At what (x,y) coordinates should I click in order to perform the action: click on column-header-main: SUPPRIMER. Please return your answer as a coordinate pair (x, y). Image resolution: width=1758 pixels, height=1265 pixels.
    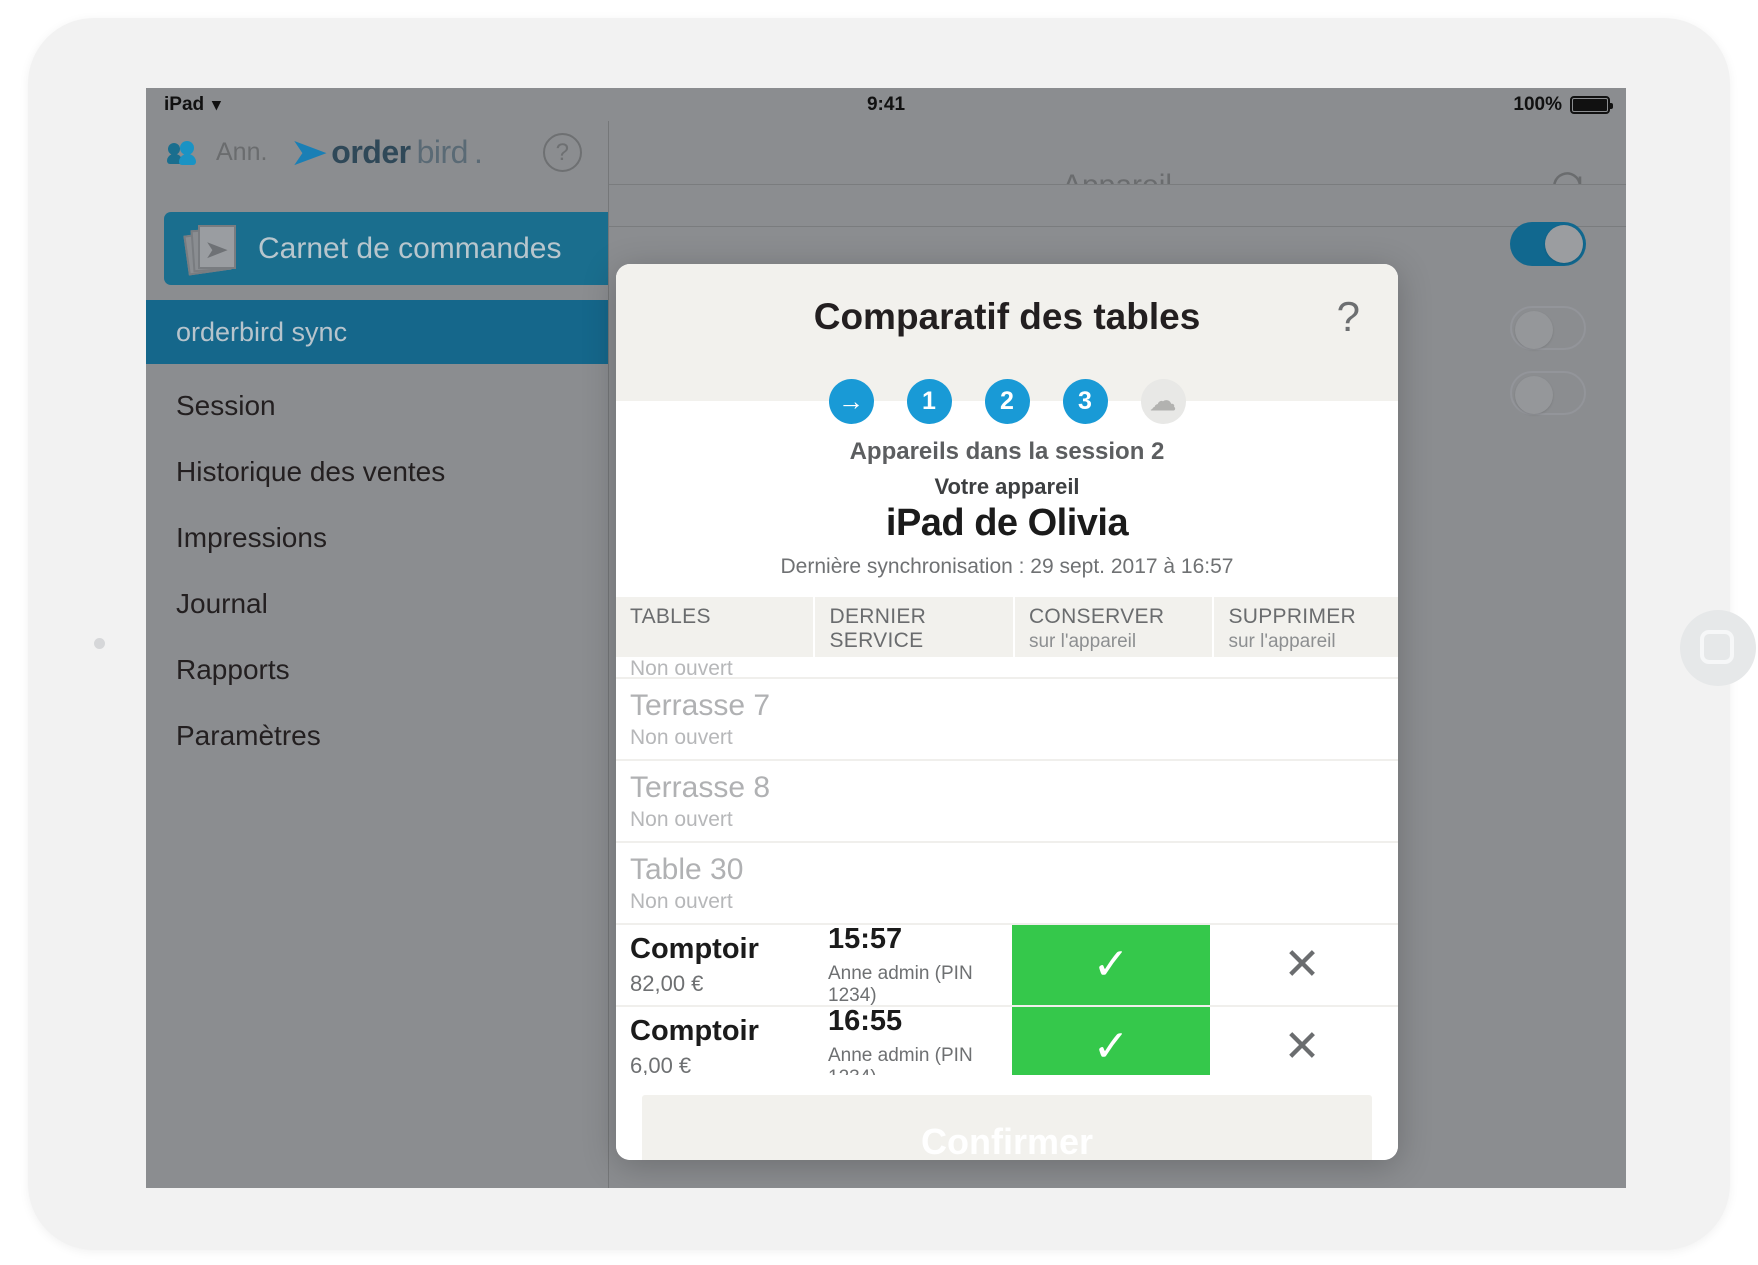
    Looking at the image, I should click on (1292, 616).